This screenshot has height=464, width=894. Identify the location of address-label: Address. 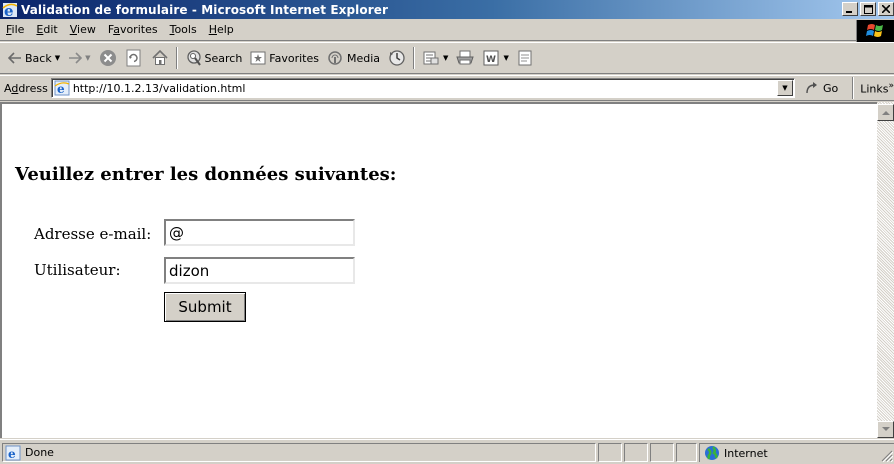
(26, 88).